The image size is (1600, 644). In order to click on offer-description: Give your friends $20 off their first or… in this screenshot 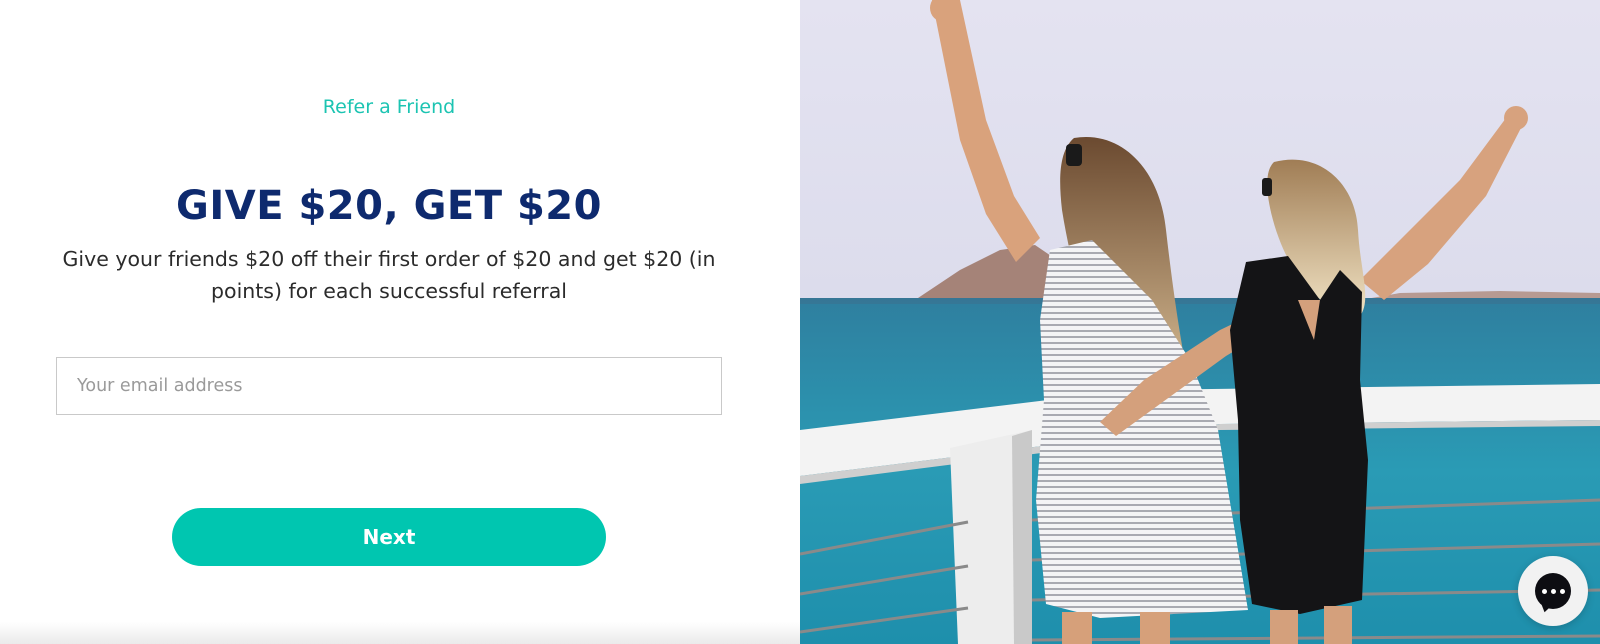, I will do `click(389, 275)`.